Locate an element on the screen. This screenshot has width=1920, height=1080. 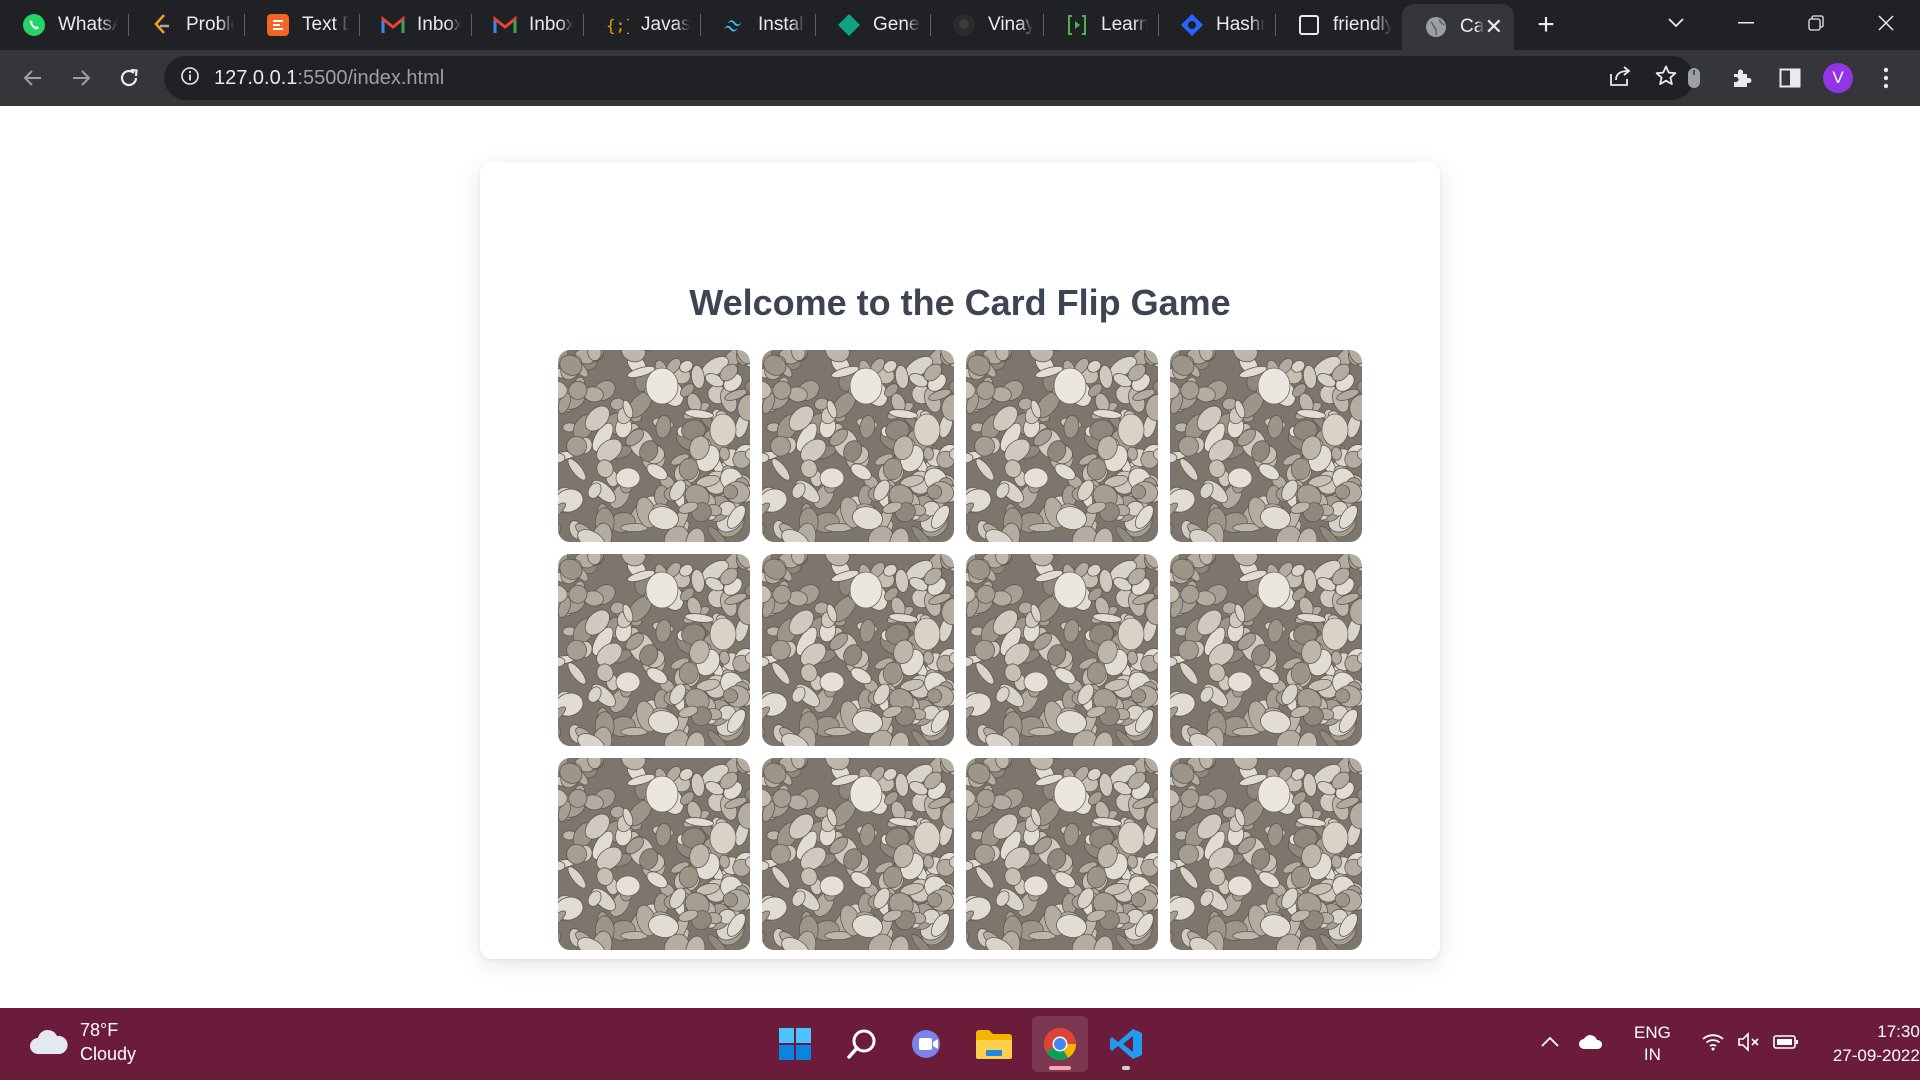
search-icon is located at coordinates (861, 1044).